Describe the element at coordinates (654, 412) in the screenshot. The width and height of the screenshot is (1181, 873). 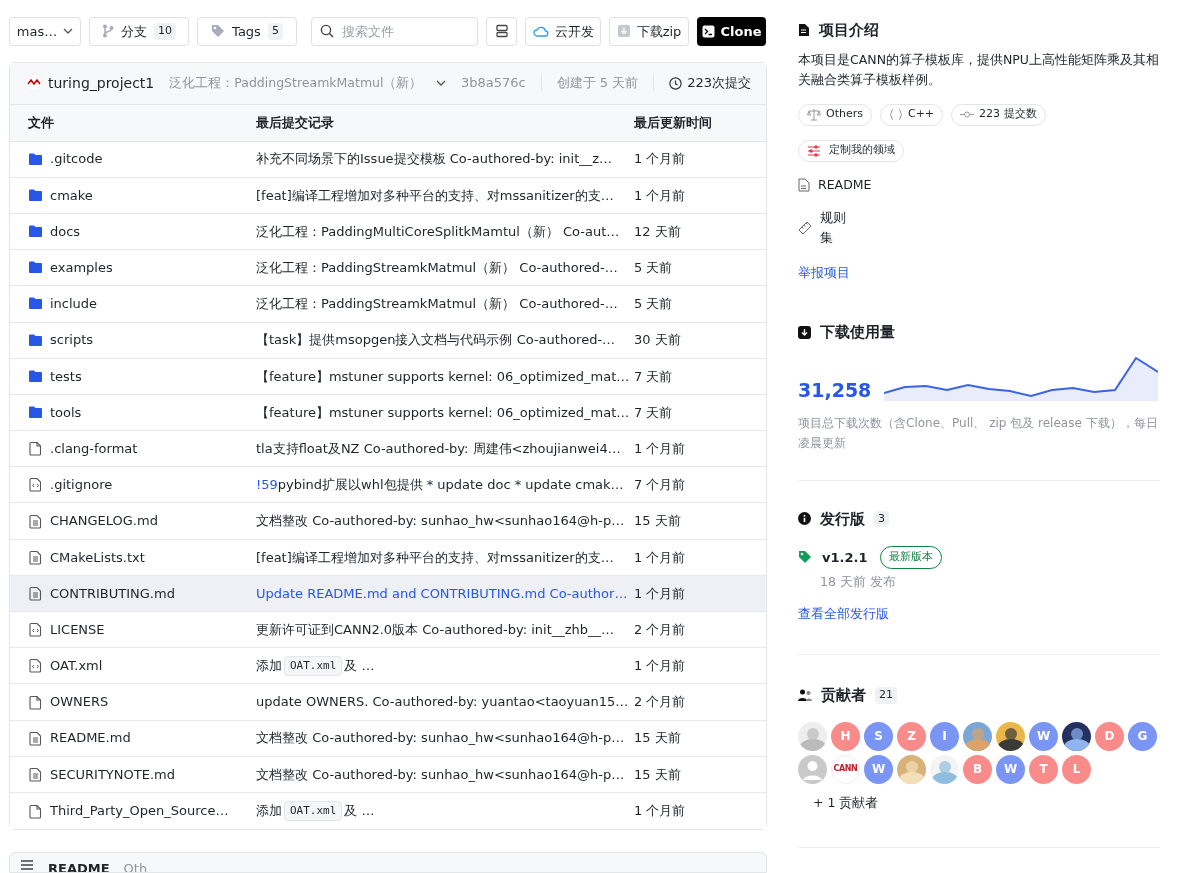
I see `update-time: 7 天前` at that location.